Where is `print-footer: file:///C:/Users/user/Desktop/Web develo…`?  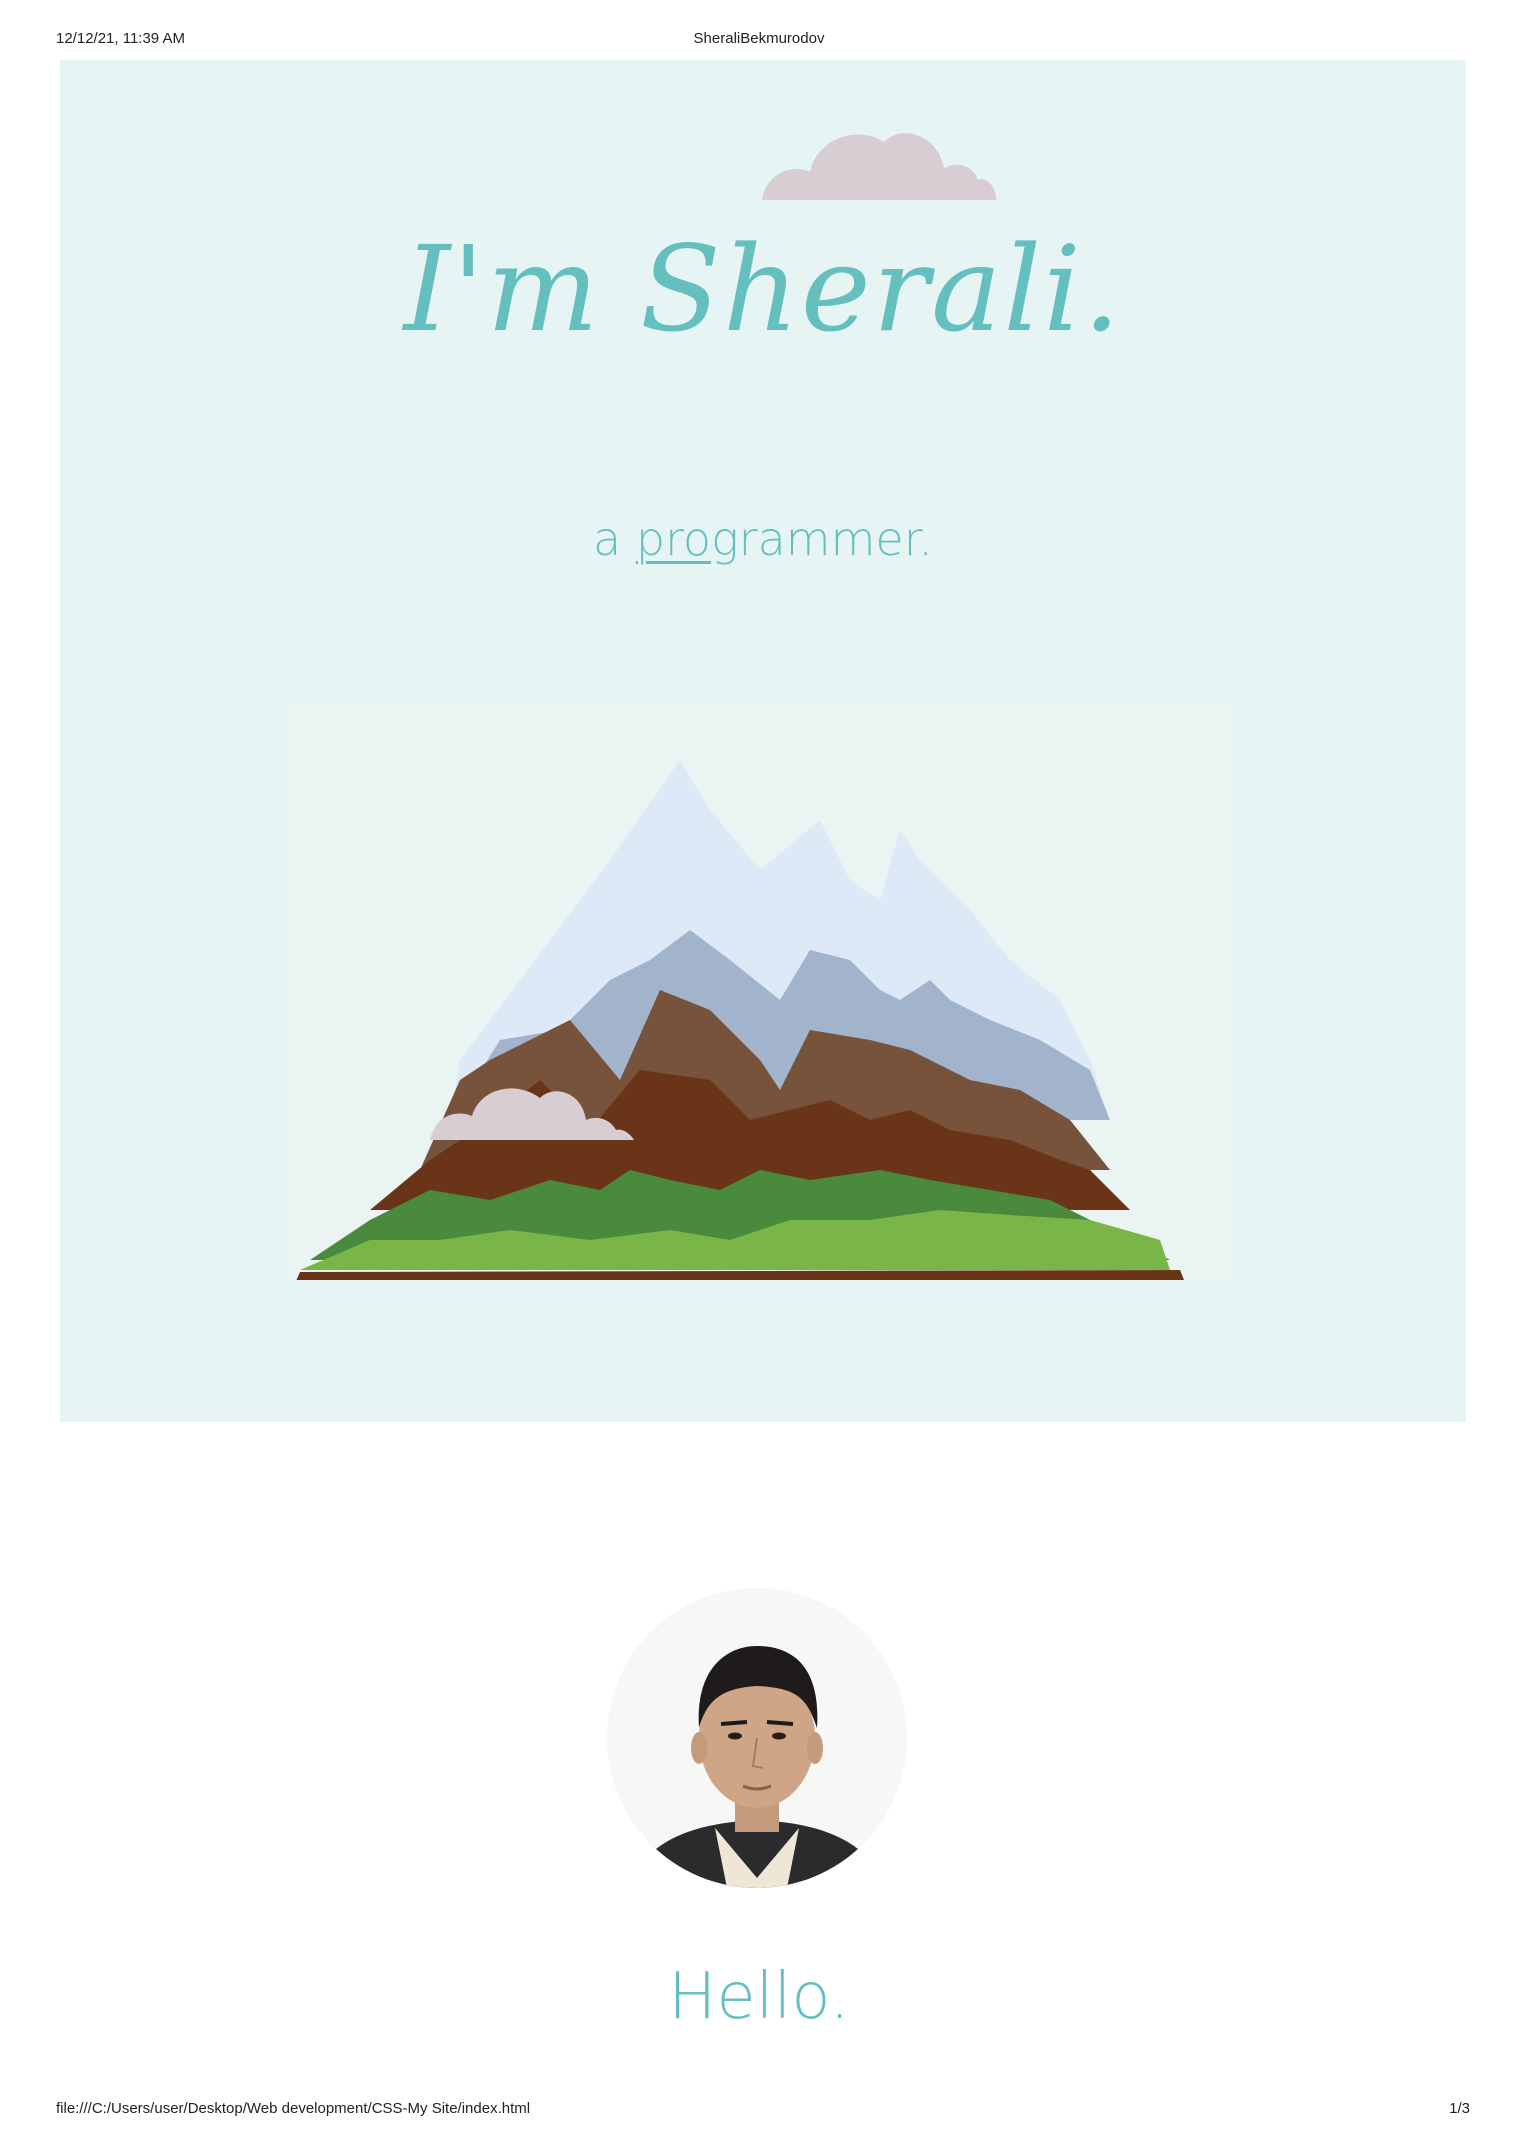
print-footer: file:///C:/Users/user/Desktop/Web develo… is located at coordinates (759, 2120).